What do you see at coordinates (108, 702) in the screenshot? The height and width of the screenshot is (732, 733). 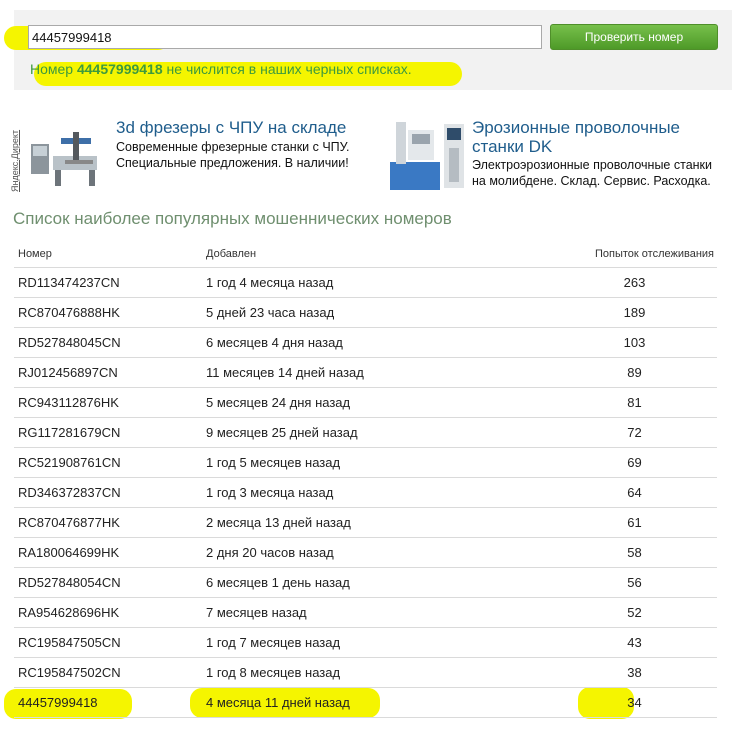 I see `tracking-number-cell: 44457999418` at bounding box center [108, 702].